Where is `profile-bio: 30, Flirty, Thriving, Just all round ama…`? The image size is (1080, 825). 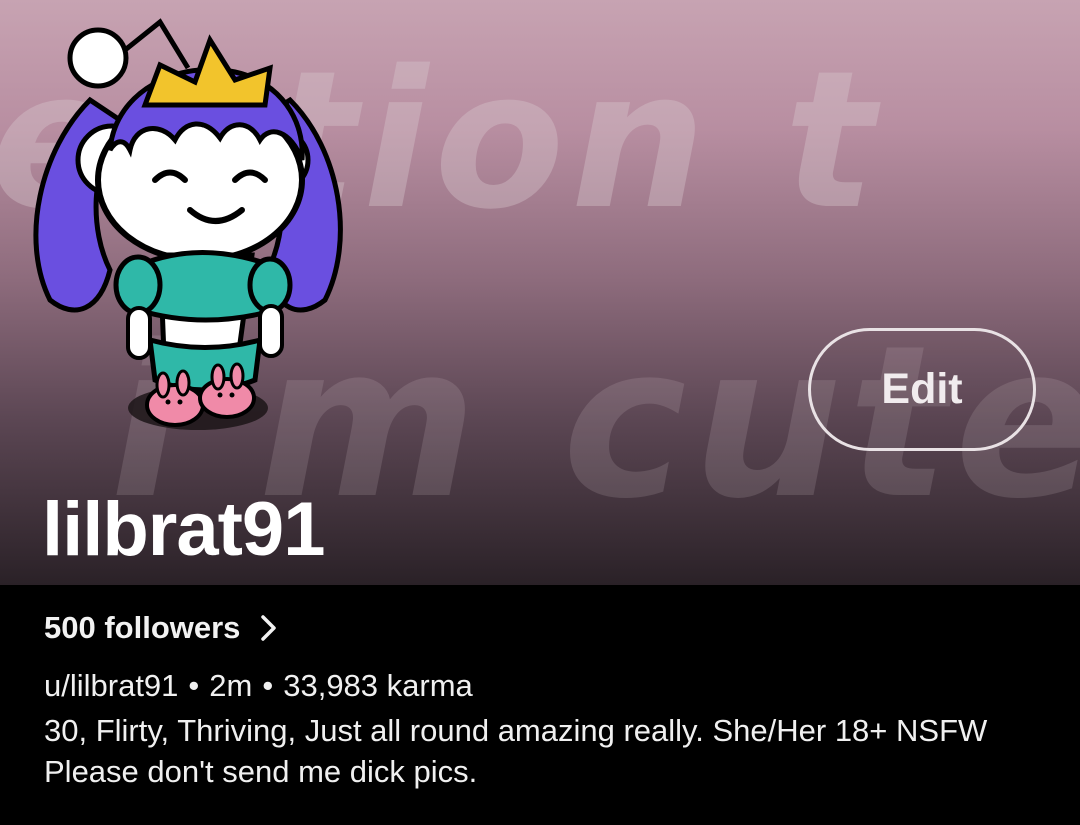 profile-bio: 30, Flirty, Thriving, Just all round ama… is located at coordinates (516, 751).